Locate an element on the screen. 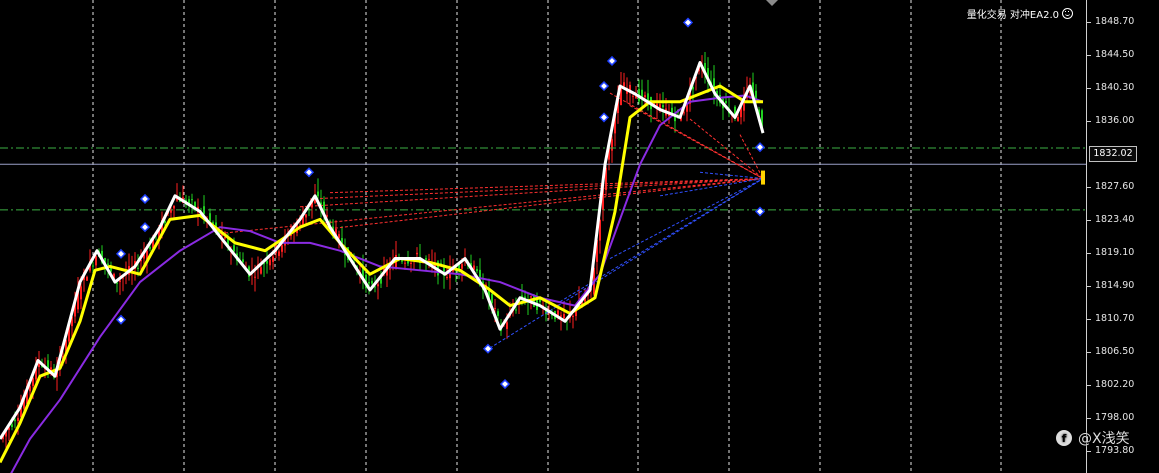 Image resolution: width=1159 pixels, height=473 pixels. price-tick-label: 1819.10 is located at coordinates (1115, 252).